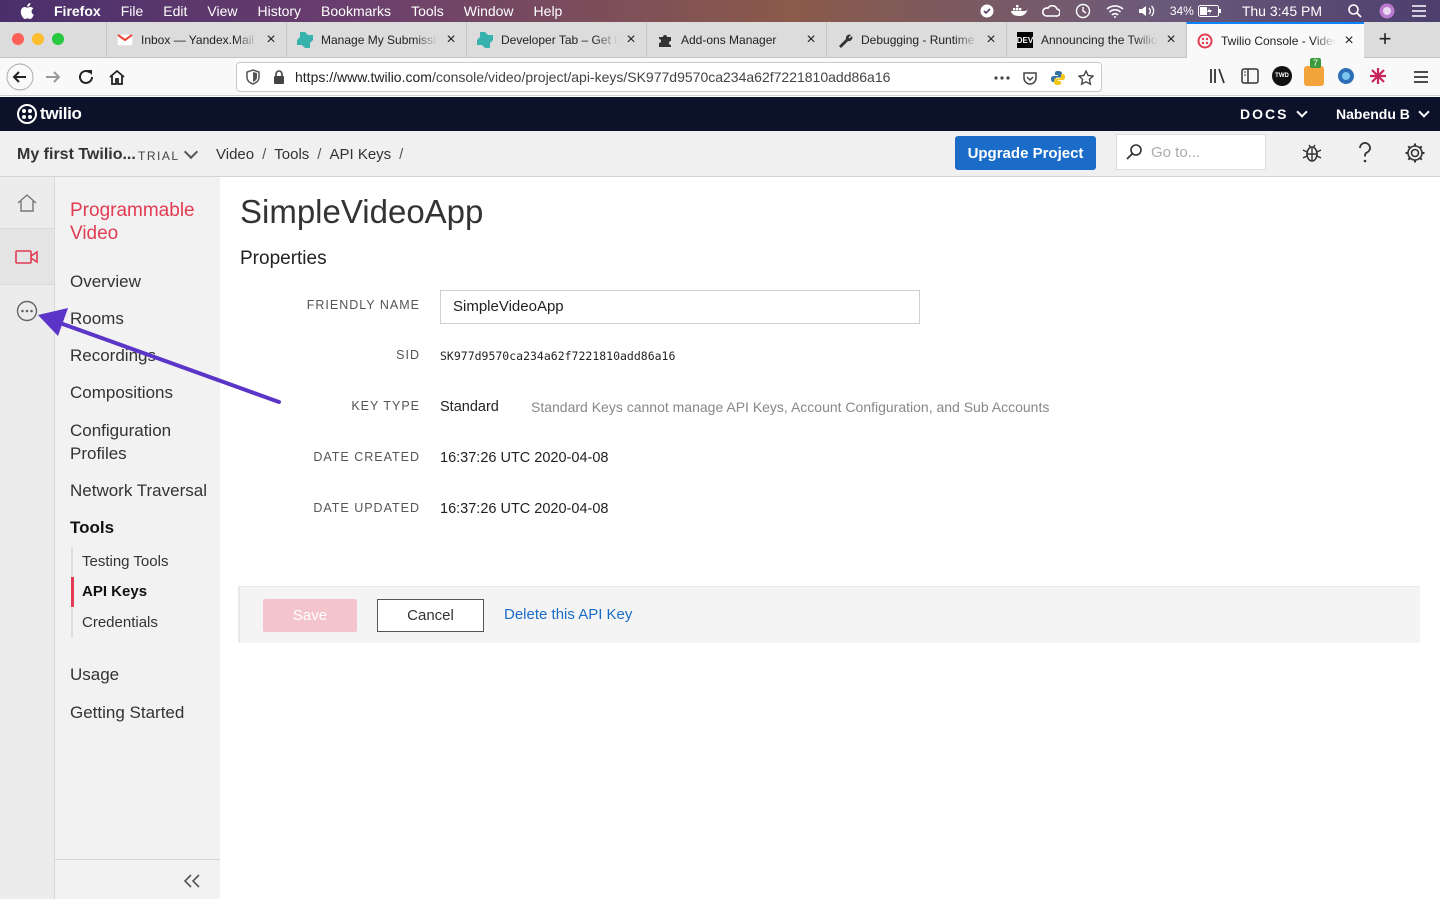 The width and height of the screenshot is (1440, 899). Describe the element at coordinates (1115, 11) in the screenshot. I see `wifi-icon` at that location.